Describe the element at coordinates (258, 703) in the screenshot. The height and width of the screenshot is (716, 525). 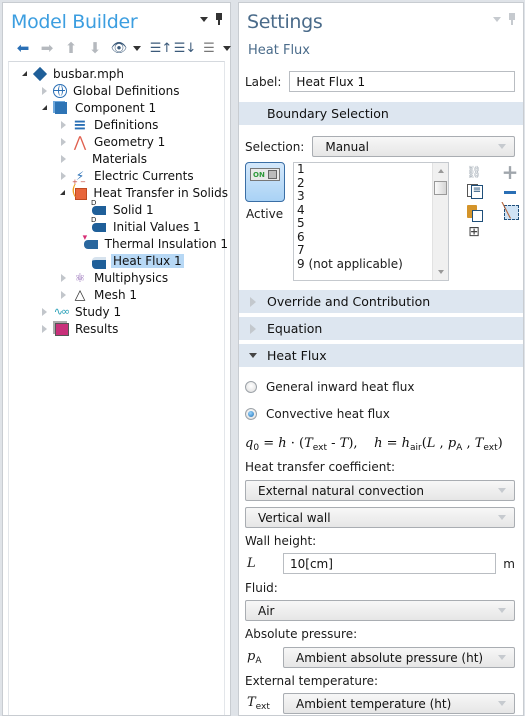
I see `temp-symbol: Text` at that location.